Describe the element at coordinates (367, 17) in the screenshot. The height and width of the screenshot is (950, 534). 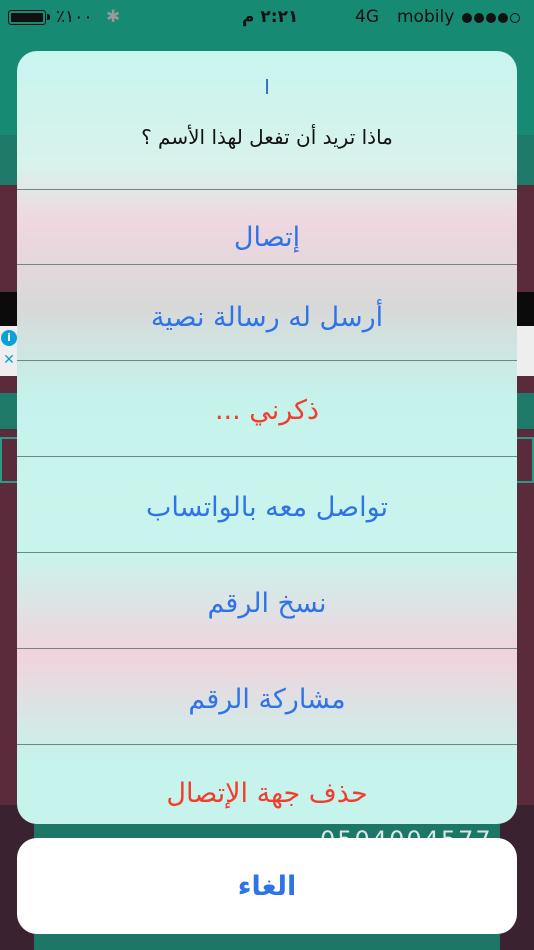
I see `network-type: 4G` at that location.